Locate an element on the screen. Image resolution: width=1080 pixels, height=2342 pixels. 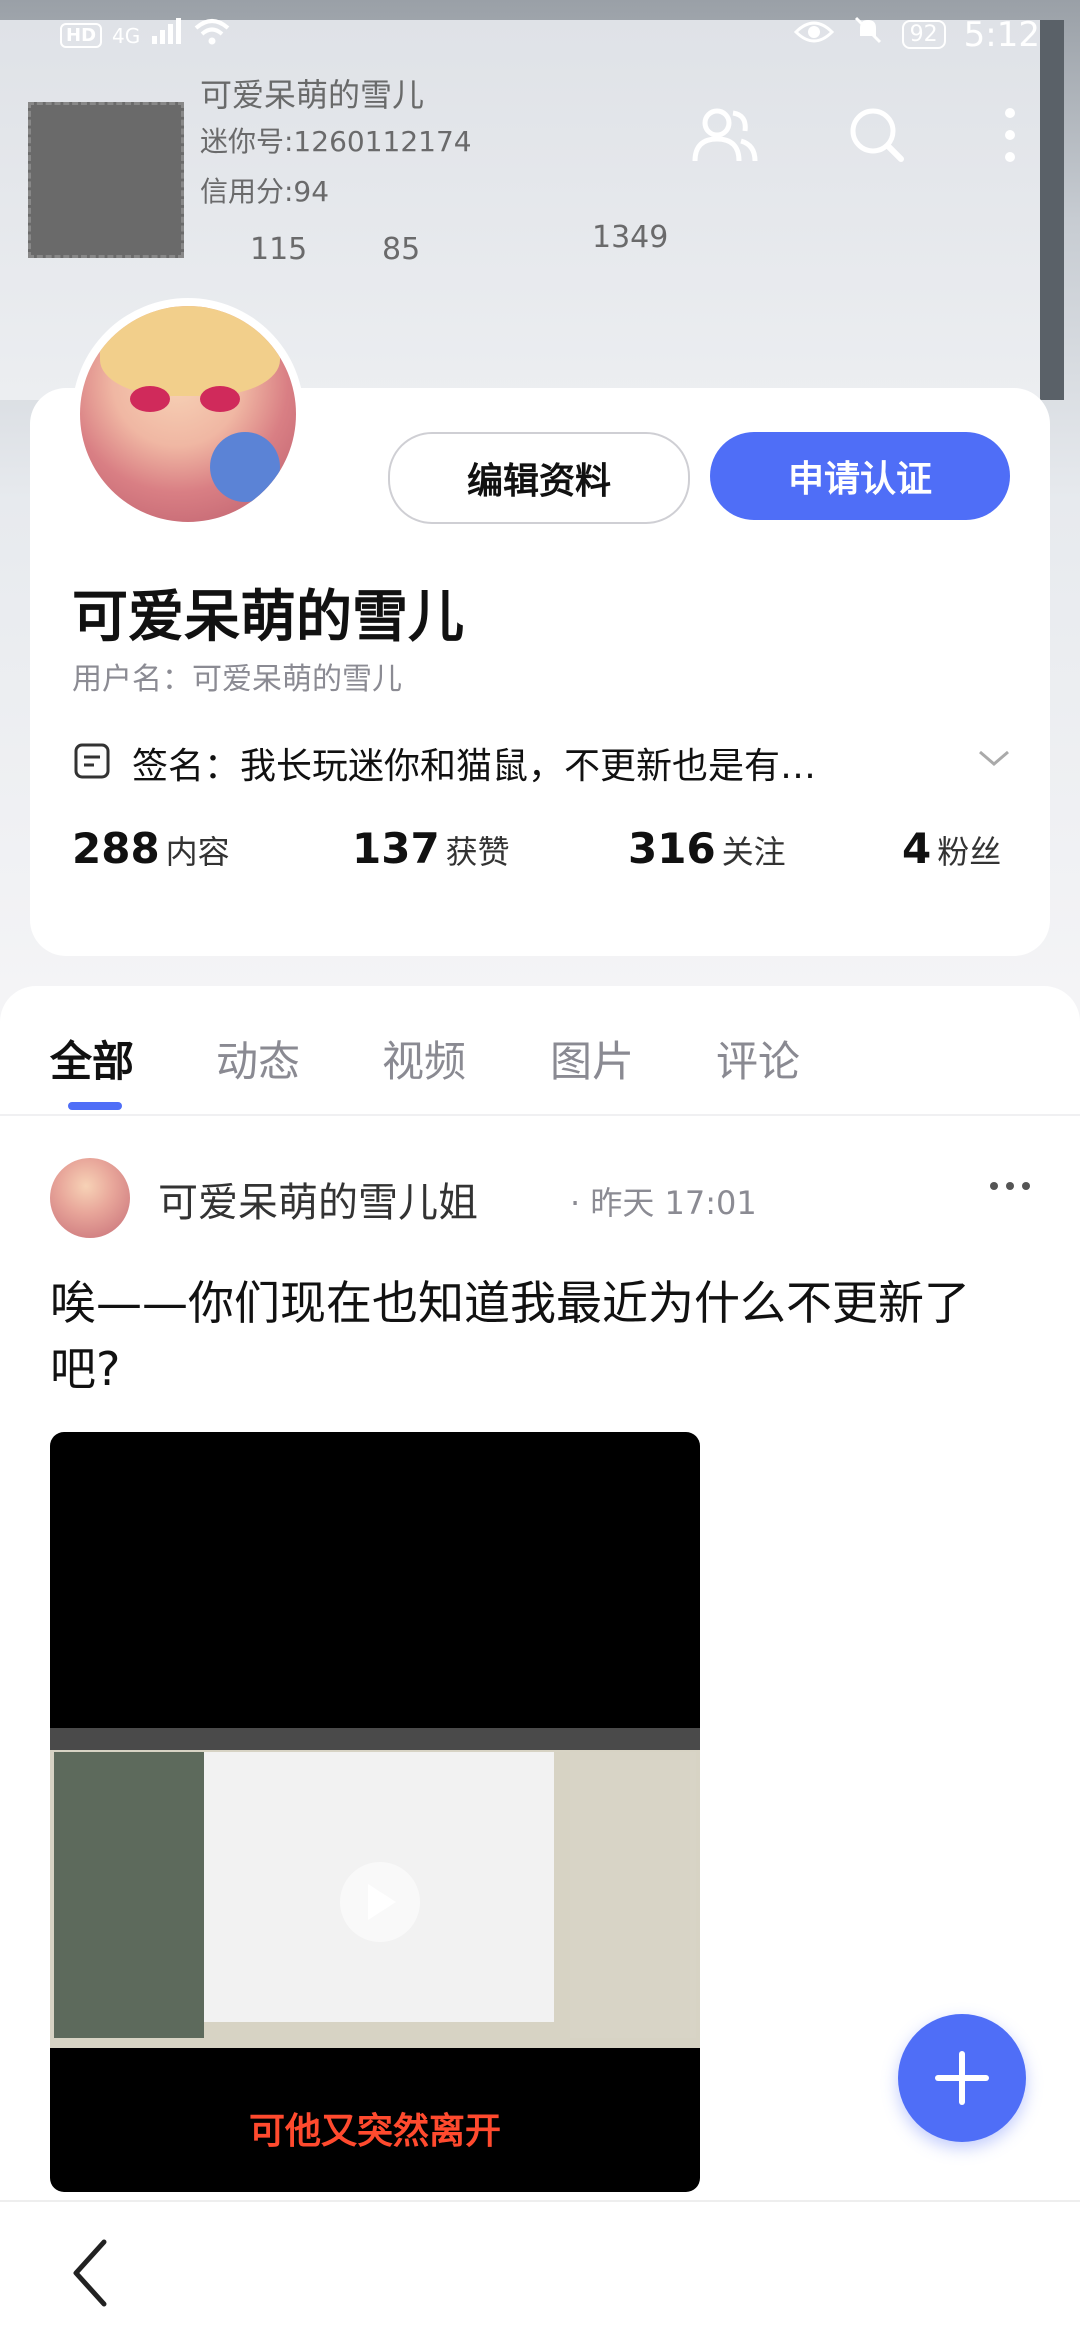
tab-posts: 动态 is located at coordinates (258, 1058).